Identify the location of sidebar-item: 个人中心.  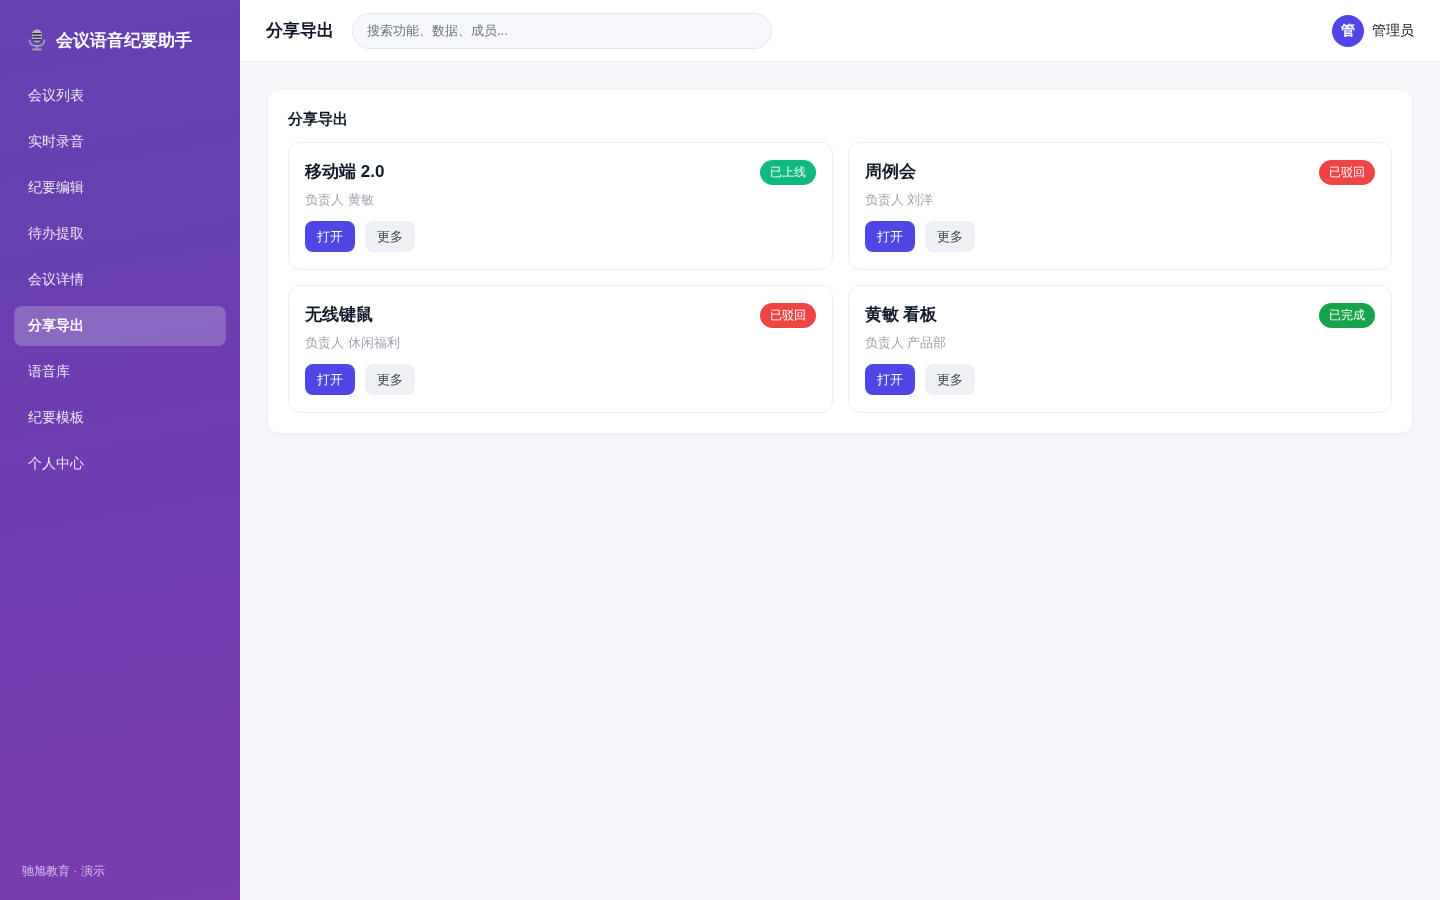
(120, 464).